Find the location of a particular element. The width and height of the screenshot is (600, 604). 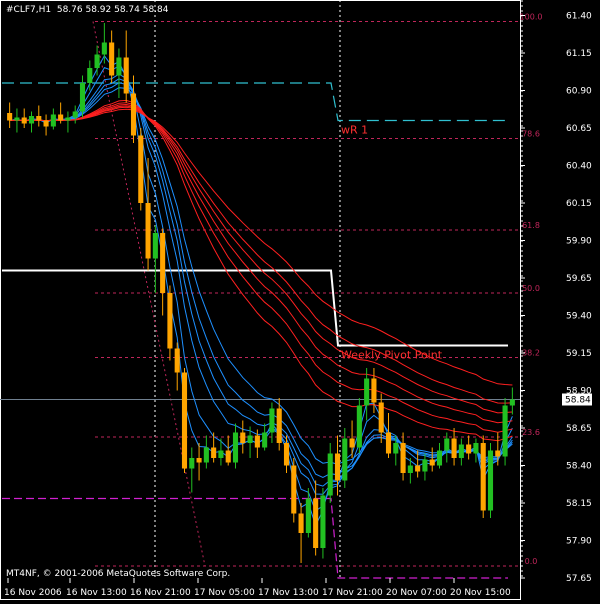

y-tick-label: 59.65 is located at coordinates (579, 279).